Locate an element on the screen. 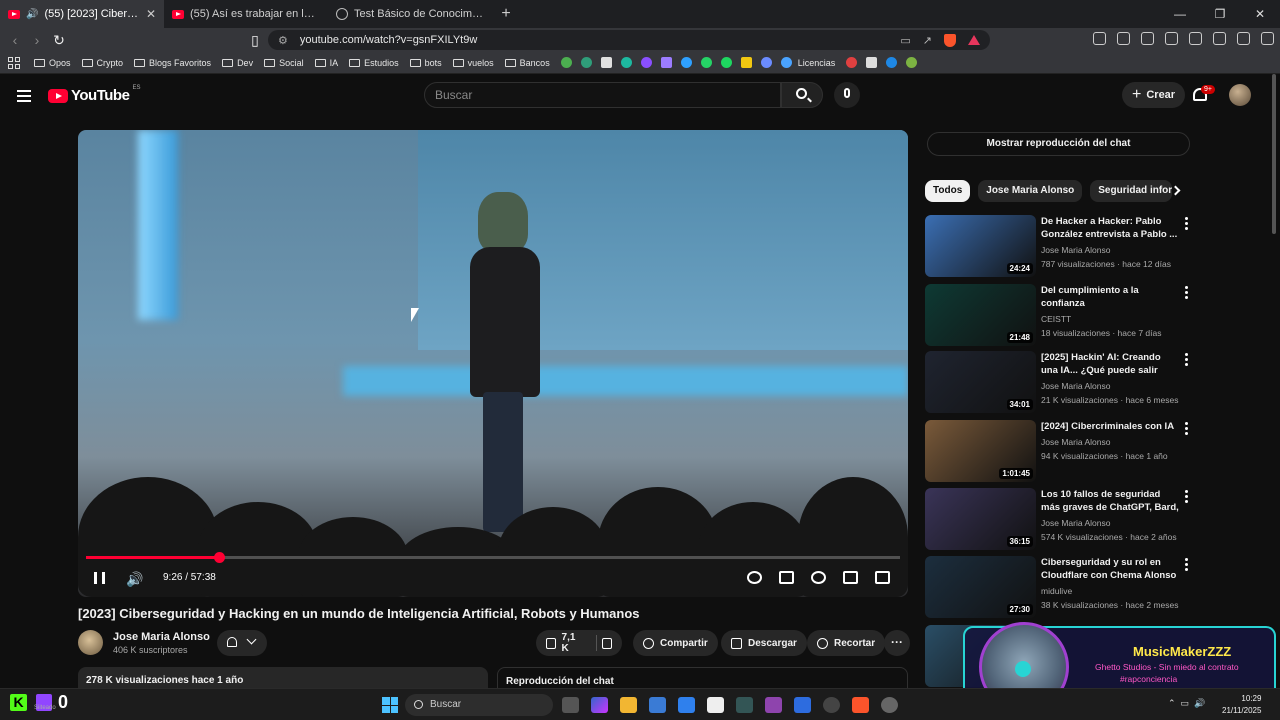  wallet-icon is located at coordinates (1195, 38).